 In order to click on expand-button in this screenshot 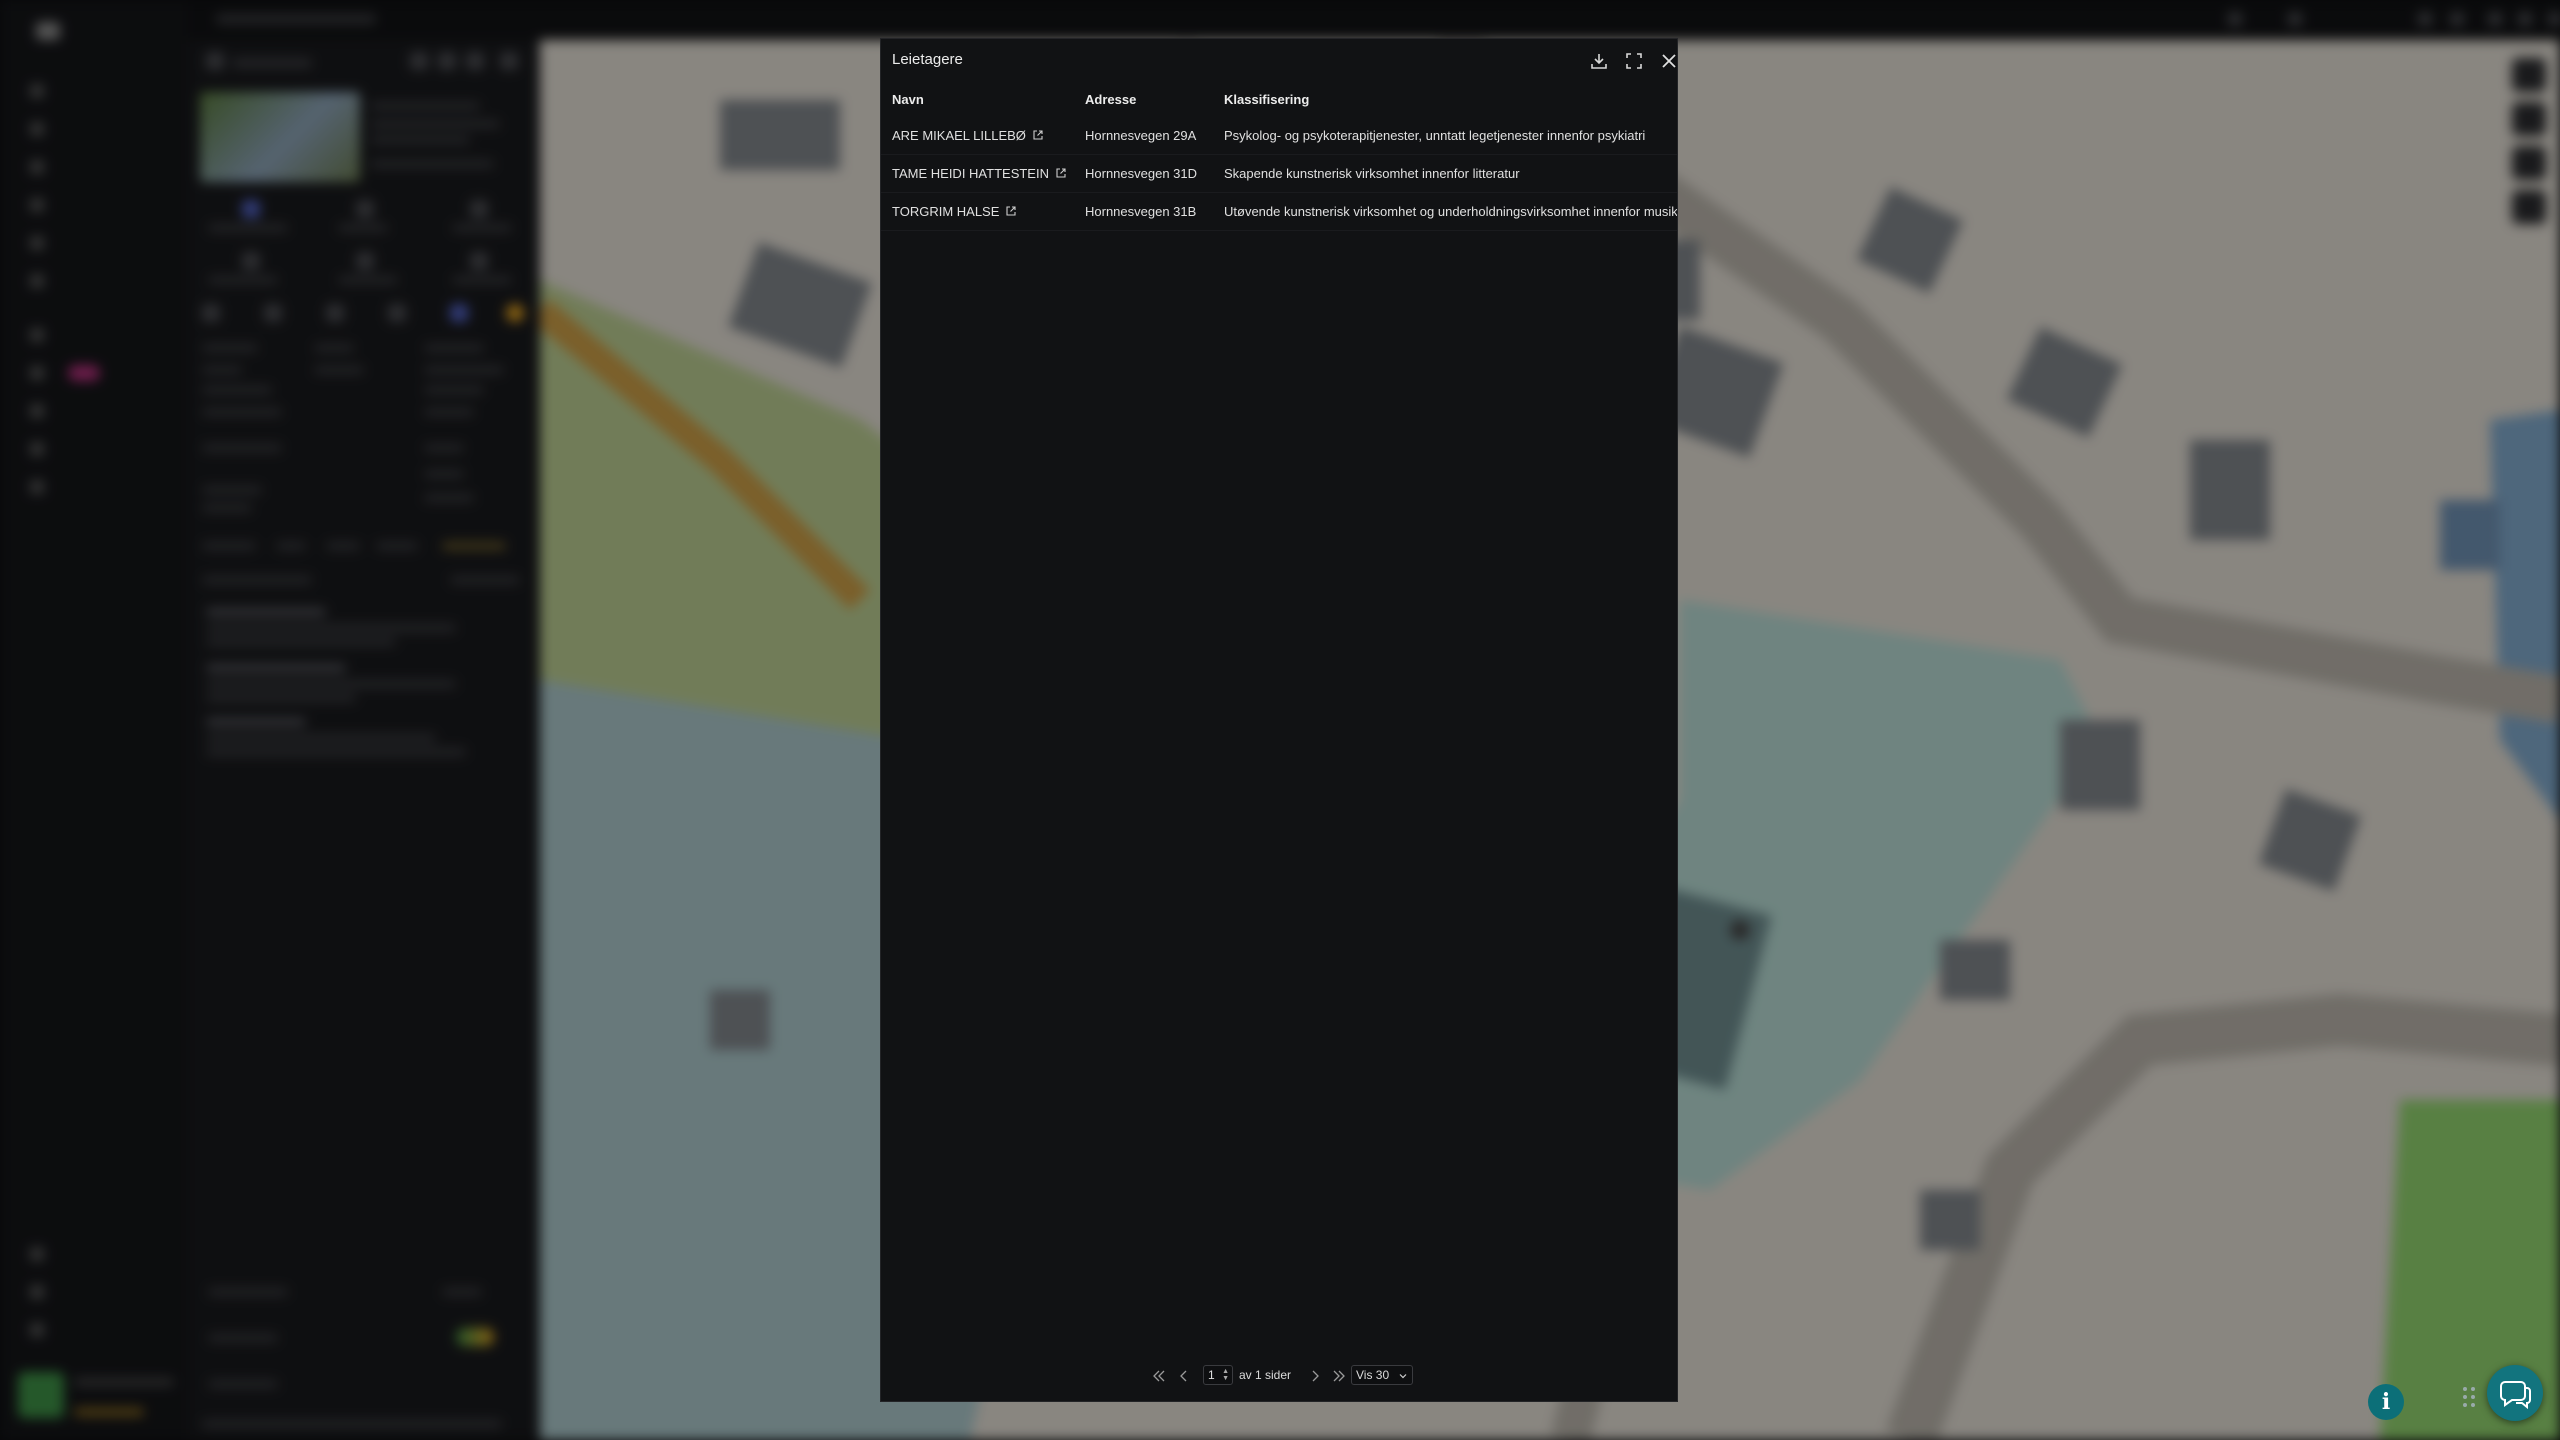, I will do `click(1634, 61)`.